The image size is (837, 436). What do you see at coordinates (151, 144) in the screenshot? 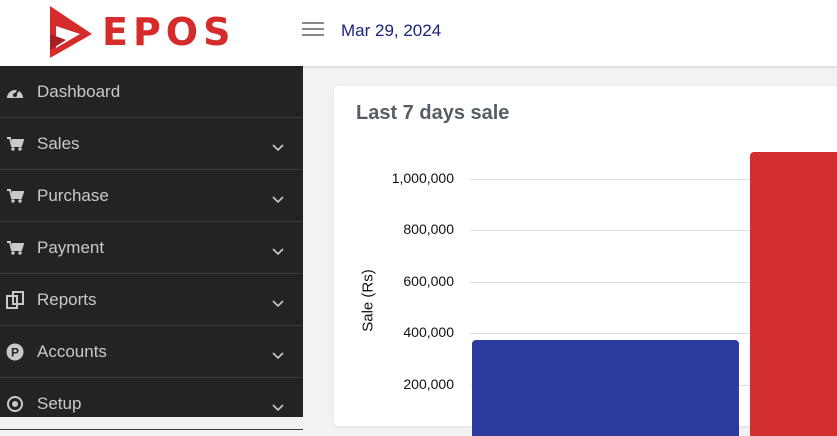
I see `sidebar-item-sales: Sales` at bounding box center [151, 144].